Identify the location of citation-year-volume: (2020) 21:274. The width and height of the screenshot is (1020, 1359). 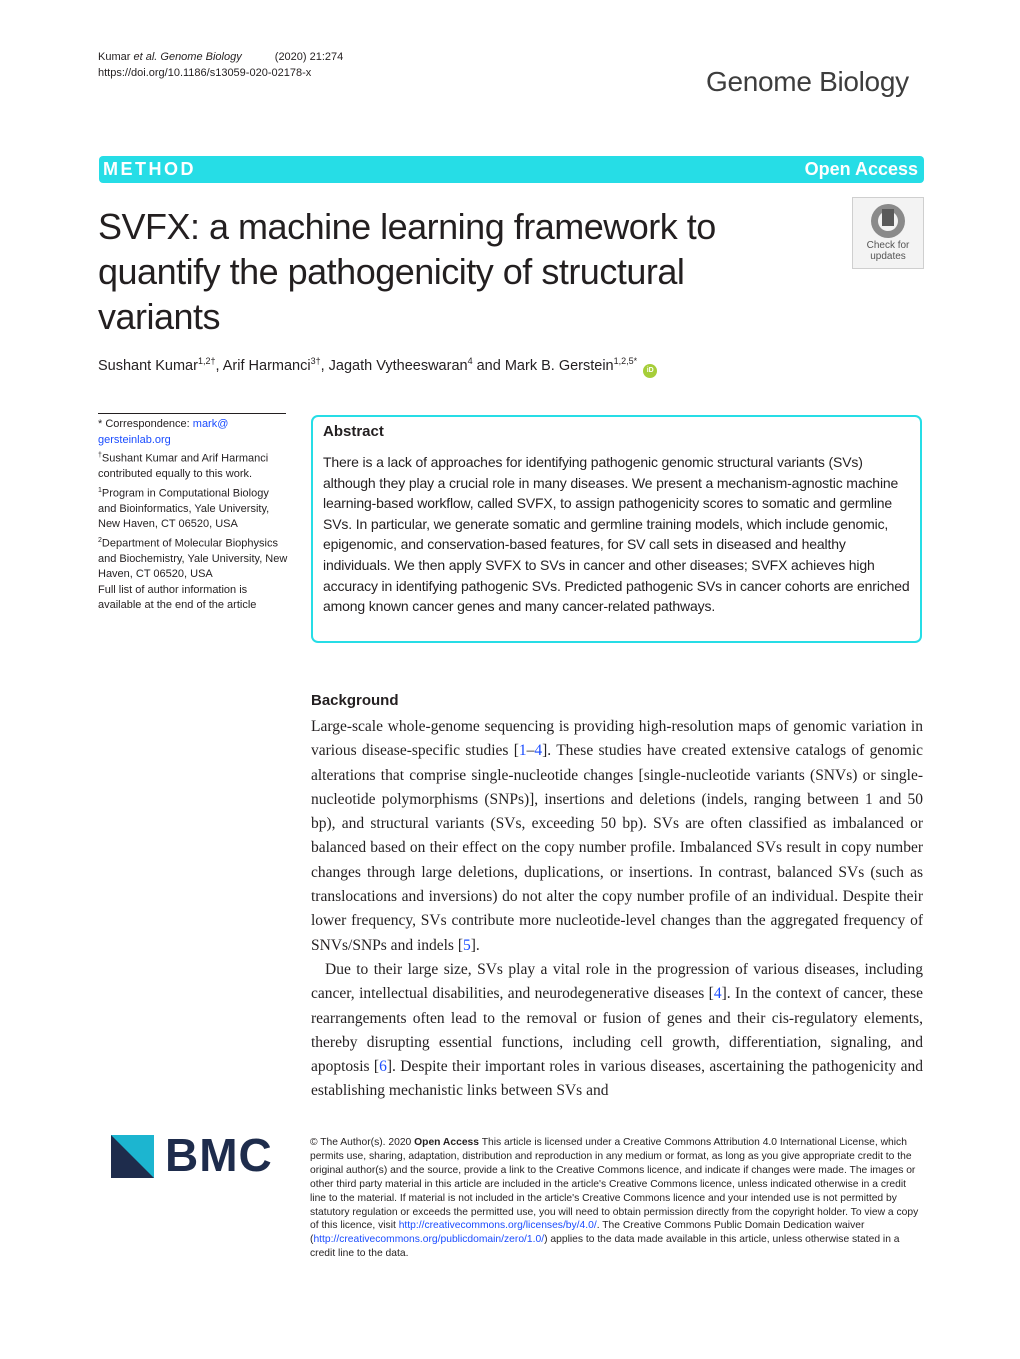
(309, 57).